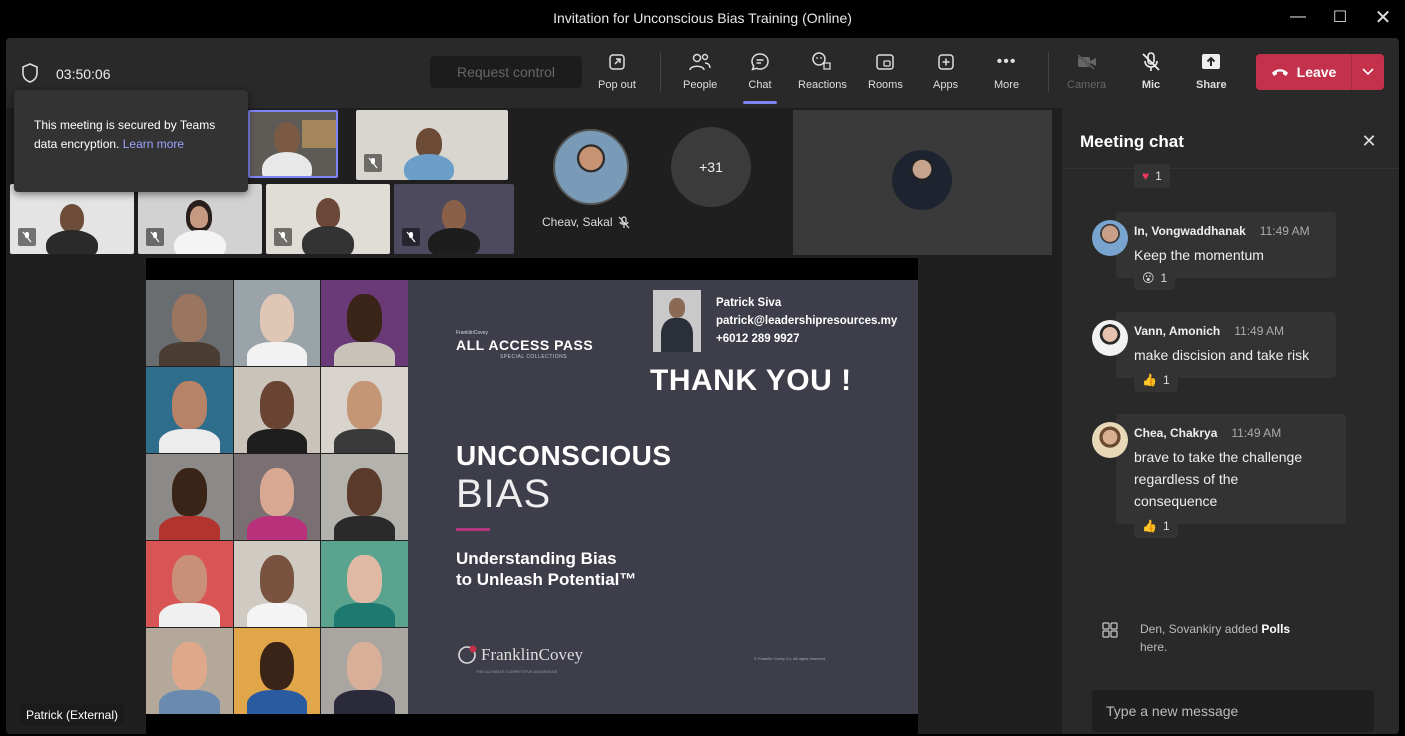 The width and height of the screenshot is (1405, 736). I want to click on close-window-icon: ✕, so click(1383, 17).